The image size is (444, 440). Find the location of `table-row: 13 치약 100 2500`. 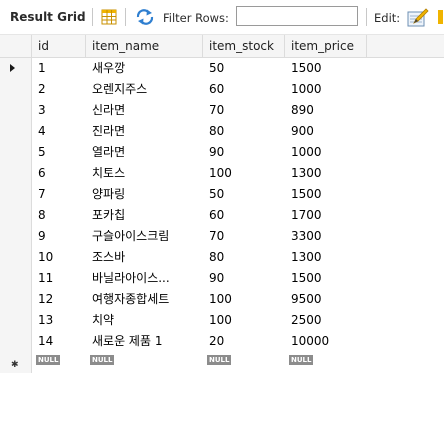

table-row: 13 치약 100 2500 is located at coordinates (222, 320).